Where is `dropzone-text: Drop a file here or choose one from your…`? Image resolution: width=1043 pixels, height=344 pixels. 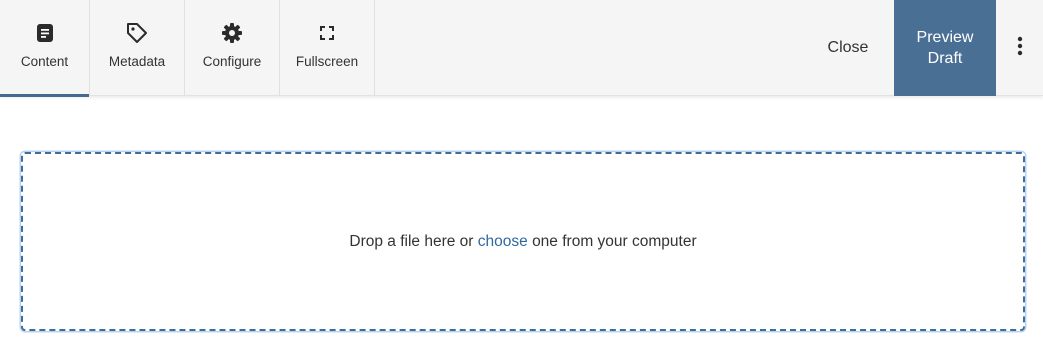 dropzone-text: Drop a file here or choose one from your… is located at coordinates (522, 242).